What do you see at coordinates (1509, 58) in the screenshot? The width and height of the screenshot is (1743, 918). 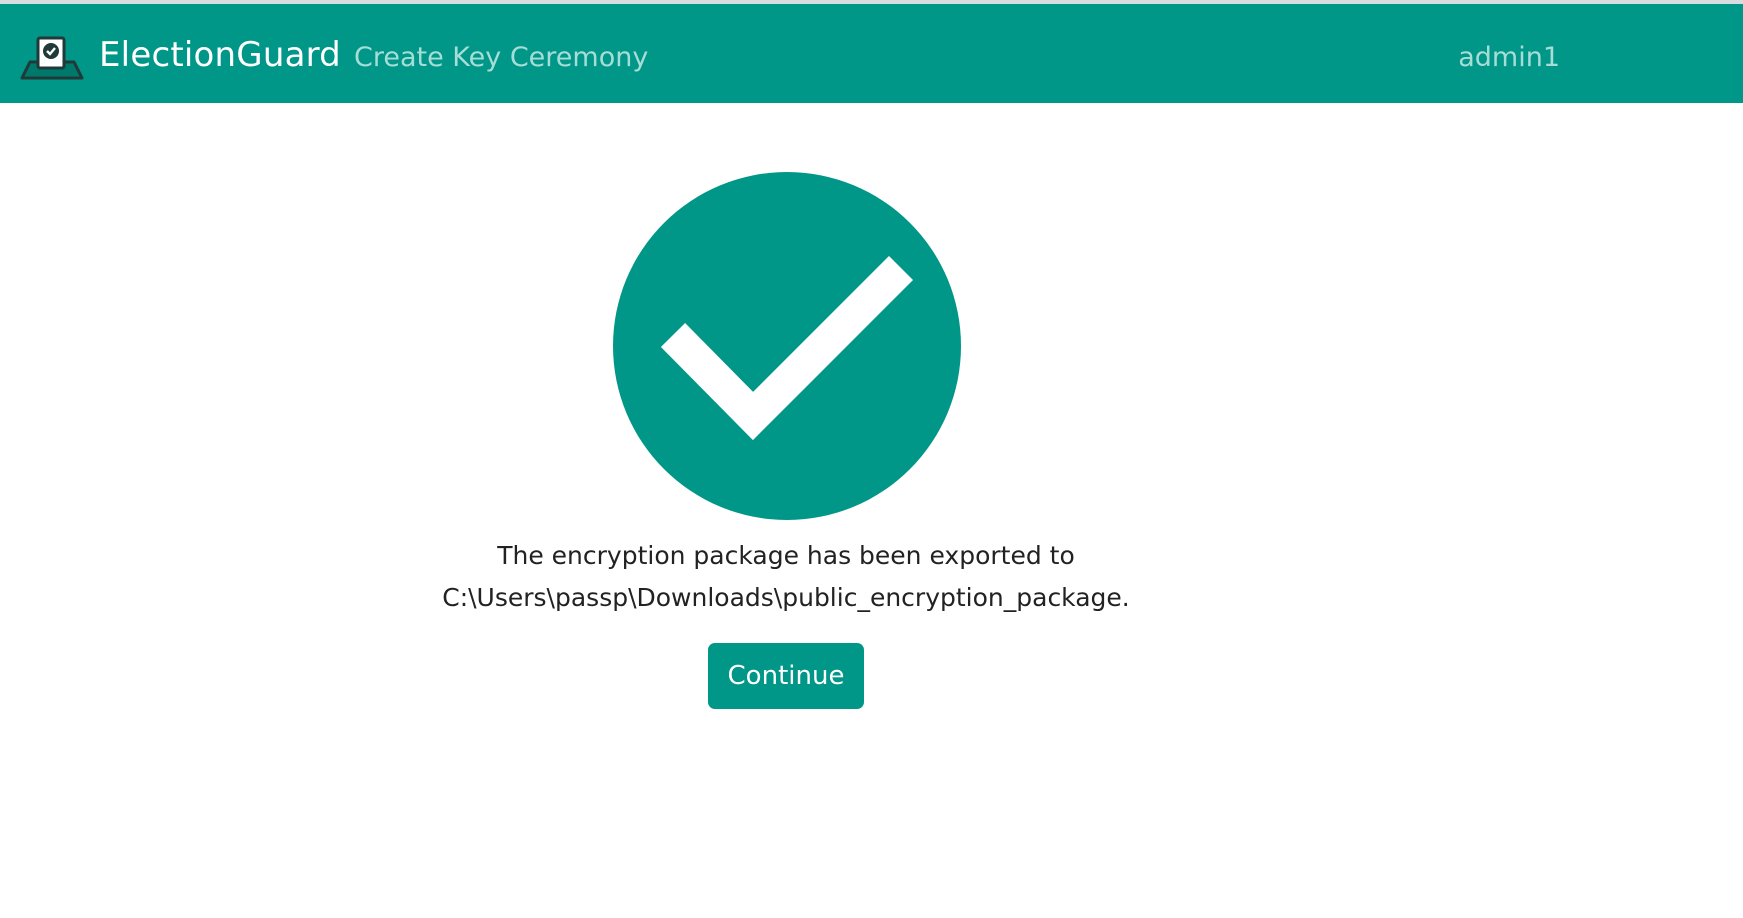 I see `current-user-name: admin1` at bounding box center [1509, 58].